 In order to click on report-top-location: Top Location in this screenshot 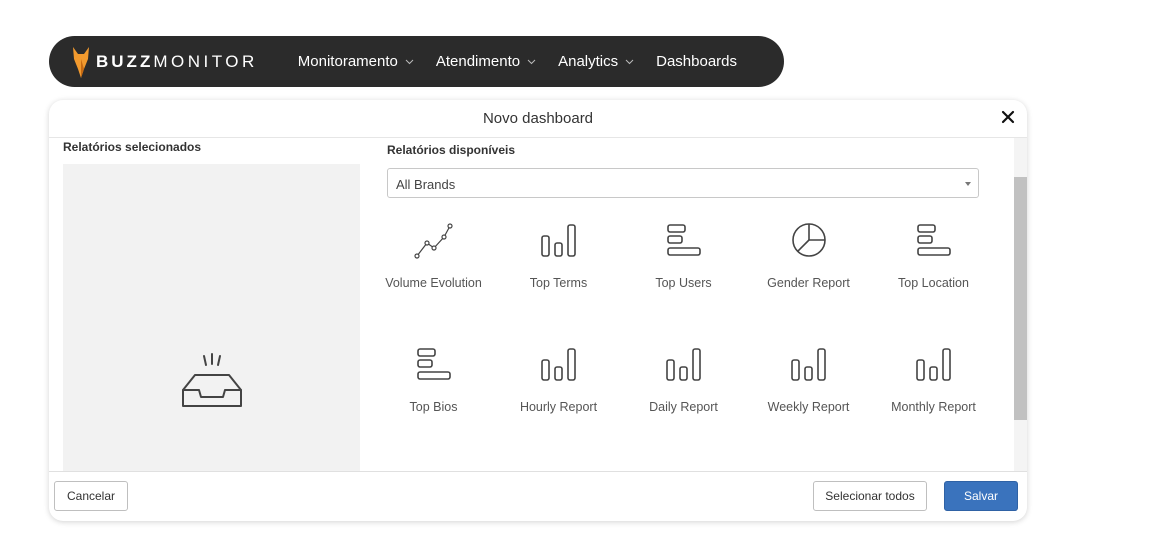, I will do `click(933, 256)`.